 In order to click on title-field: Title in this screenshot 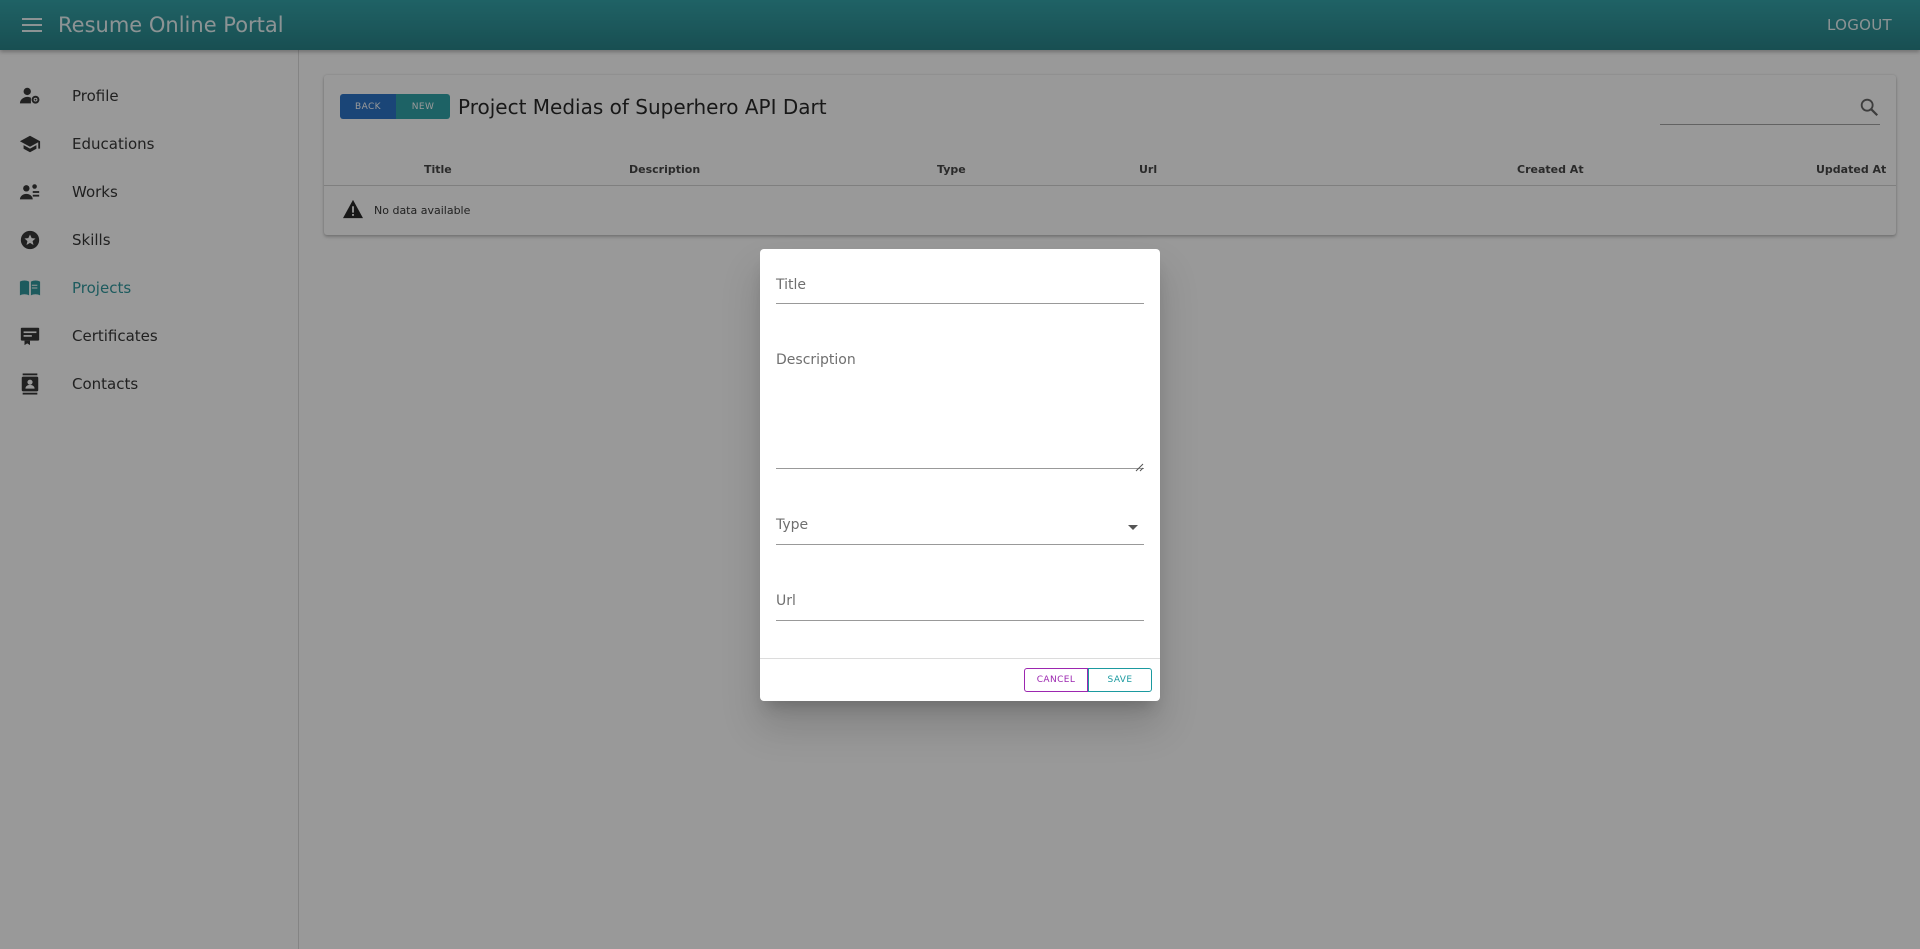, I will do `click(960, 287)`.